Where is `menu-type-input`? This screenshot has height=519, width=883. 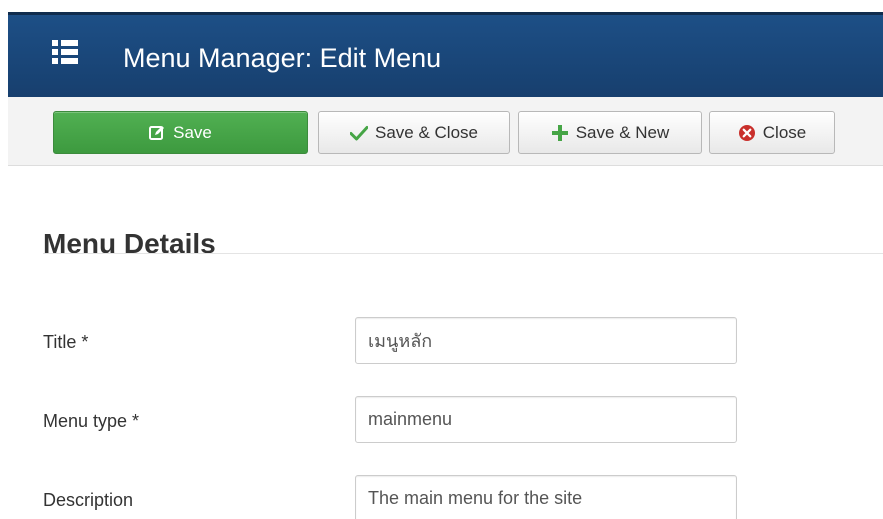
menu-type-input is located at coordinates (546, 419).